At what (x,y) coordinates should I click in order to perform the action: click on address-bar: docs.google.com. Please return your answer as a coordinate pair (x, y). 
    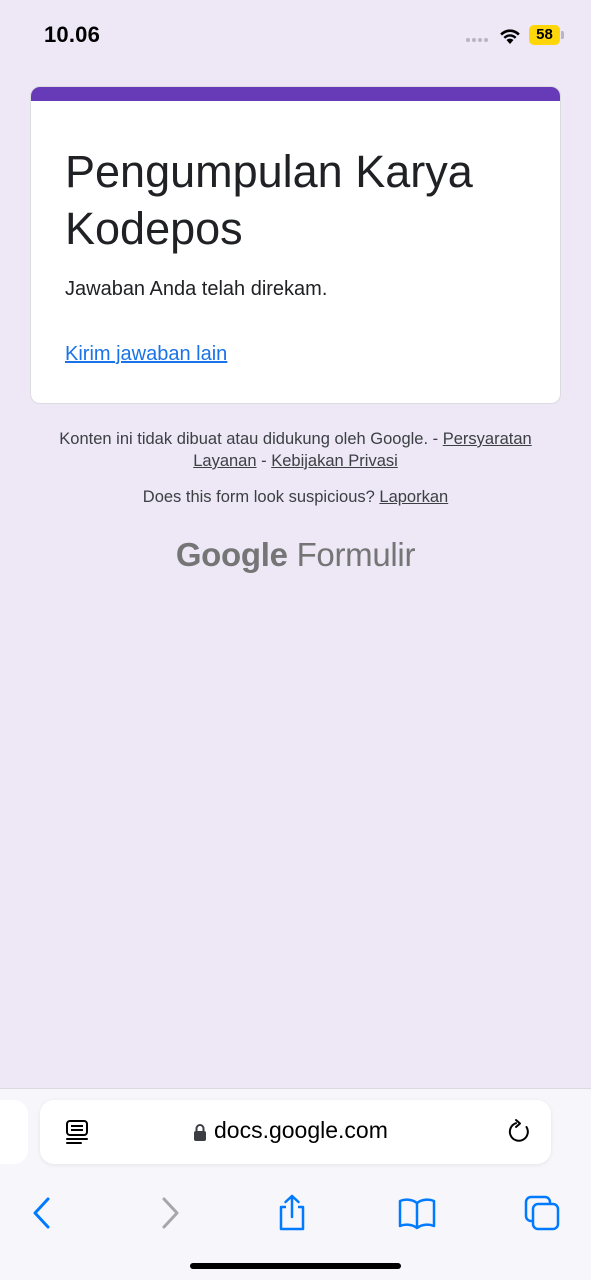
    Looking at the image, I should click on (295, 1132).